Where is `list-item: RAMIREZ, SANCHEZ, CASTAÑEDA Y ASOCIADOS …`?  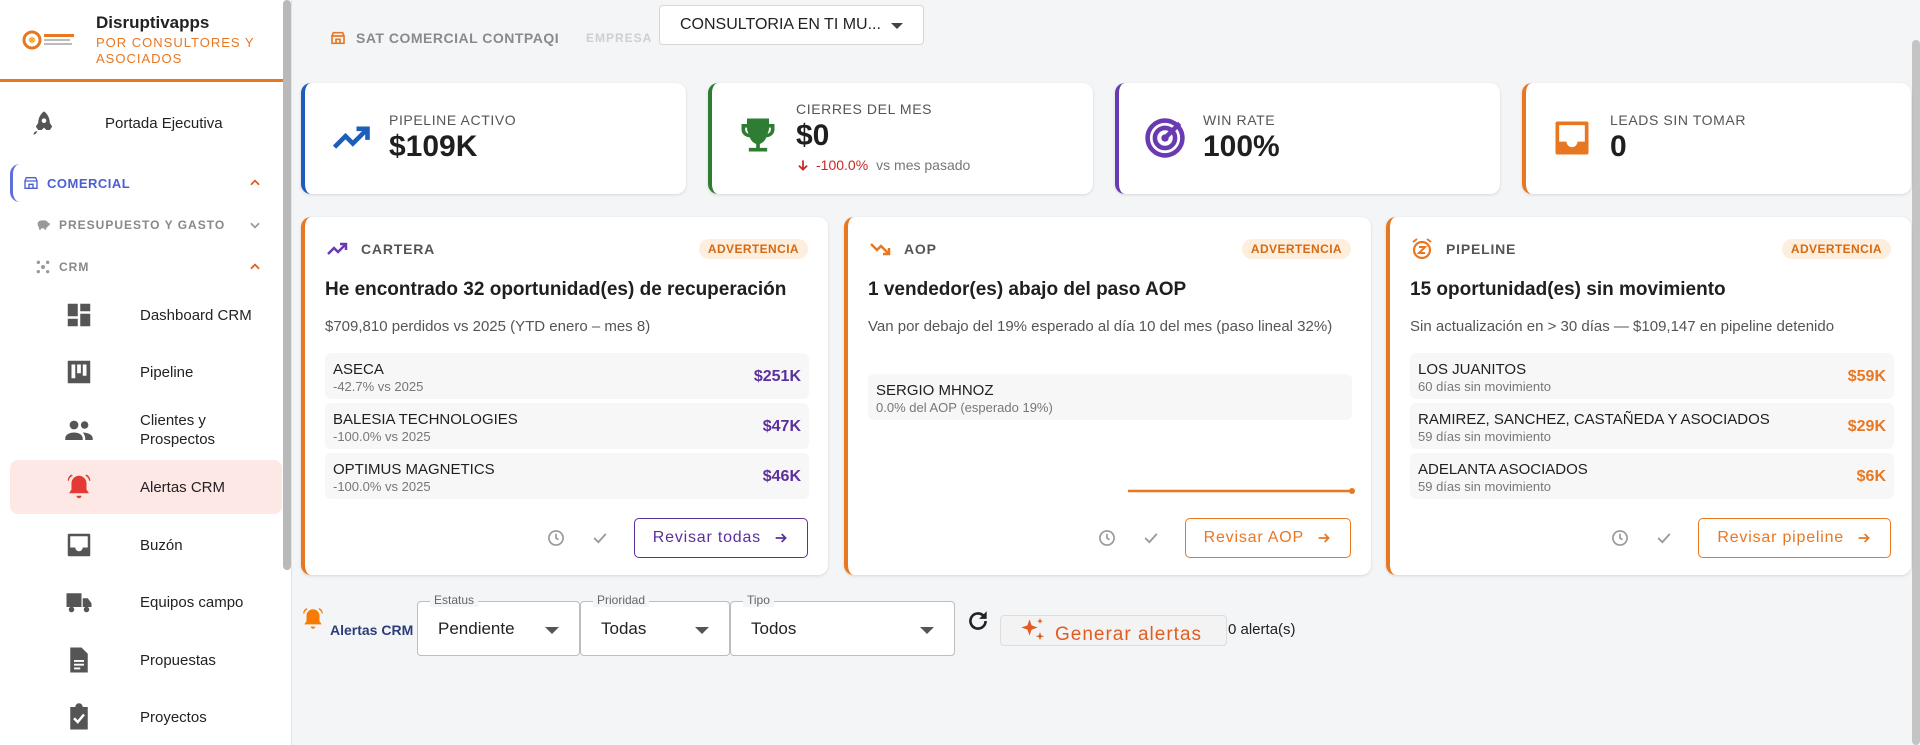 list-item: RAMIREZ, SANCHEZ, CASTAÑEDA Y ASOCIADOS … is located at coordinates (1652, 426).